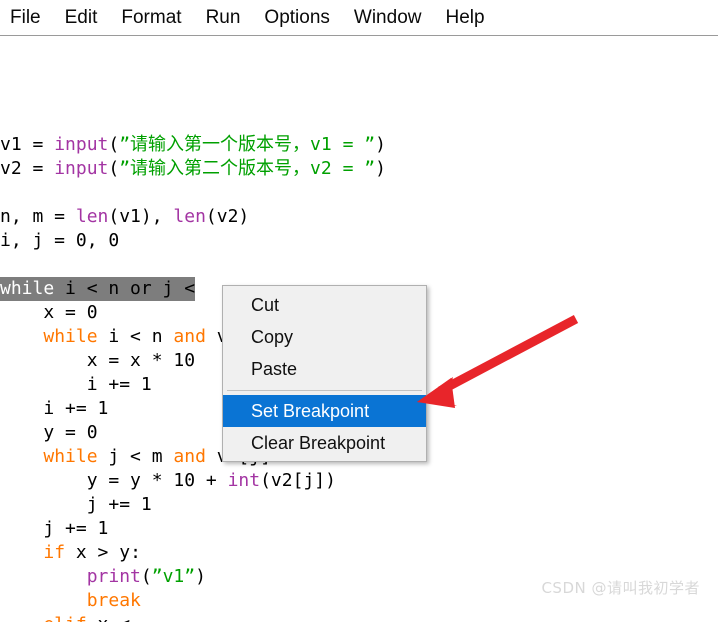 The image size is (718, 622). Describe the element at coordinates (324, 443) in the screenshot. I see `context-menu-item-clear-breakpoint: Clear Breakpoint` at that location.